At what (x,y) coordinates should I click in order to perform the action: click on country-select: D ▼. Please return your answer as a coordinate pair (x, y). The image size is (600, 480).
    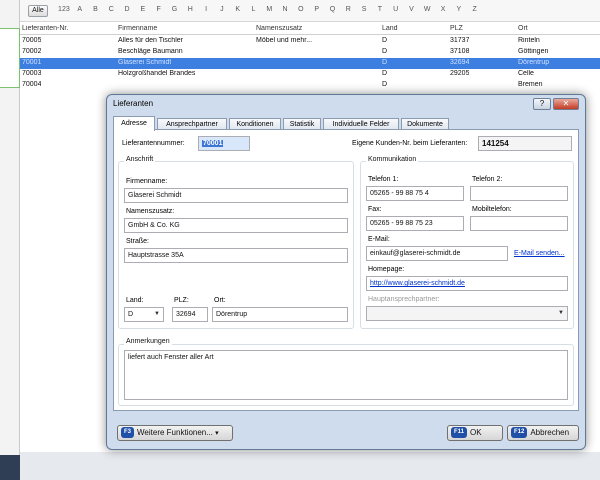
    Looking at the image, I should click on (144, 314).